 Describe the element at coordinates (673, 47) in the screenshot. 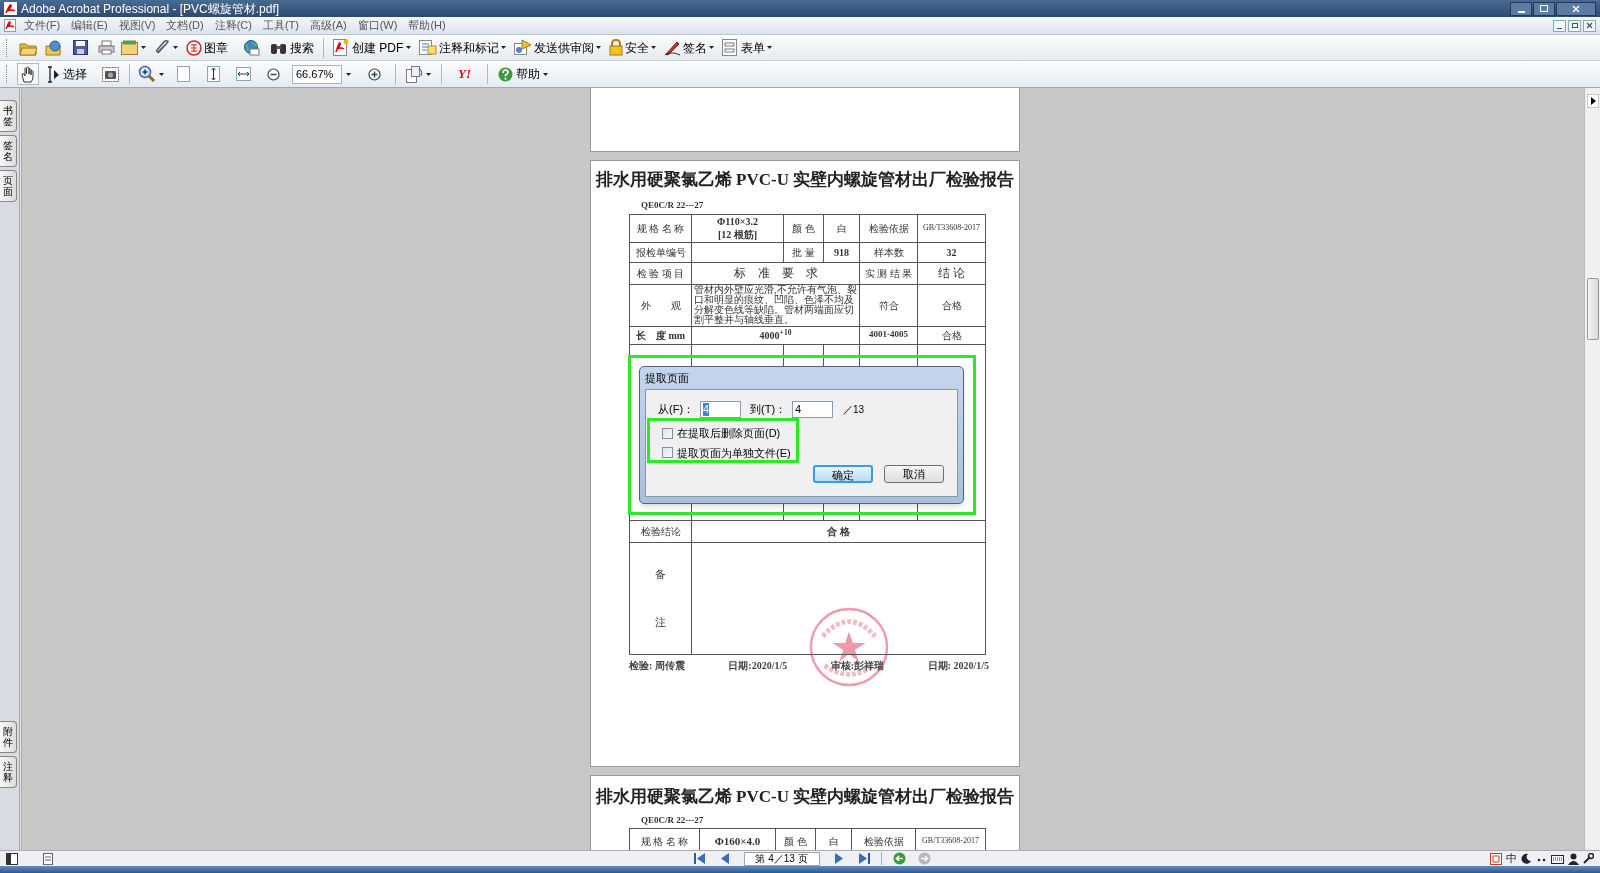

I see `pen-icon` at that location.